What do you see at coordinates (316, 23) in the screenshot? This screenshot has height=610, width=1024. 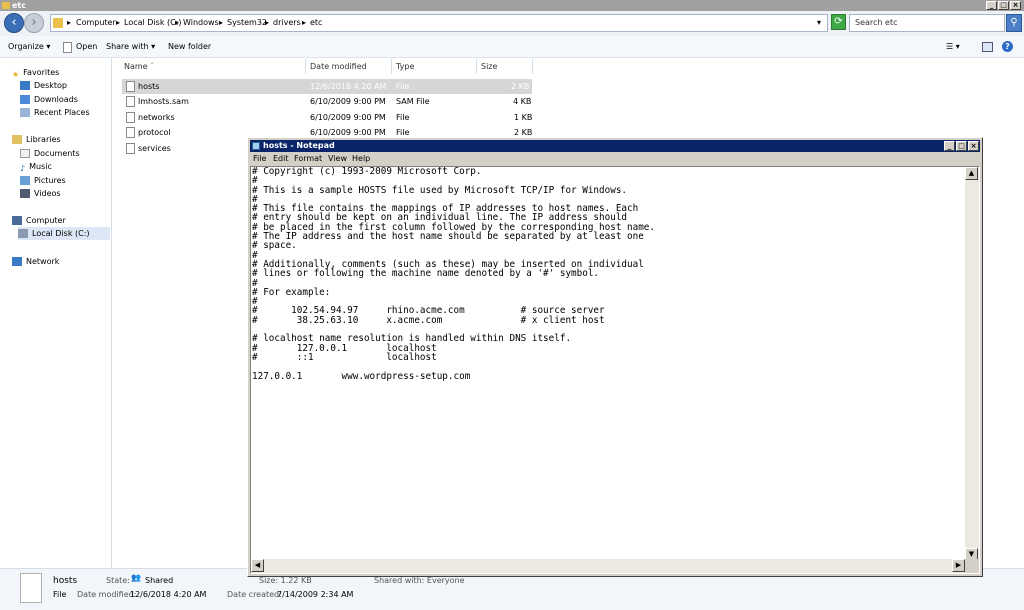 I see `breadcrumb-etc: etc` at bounding box center [316, 23].